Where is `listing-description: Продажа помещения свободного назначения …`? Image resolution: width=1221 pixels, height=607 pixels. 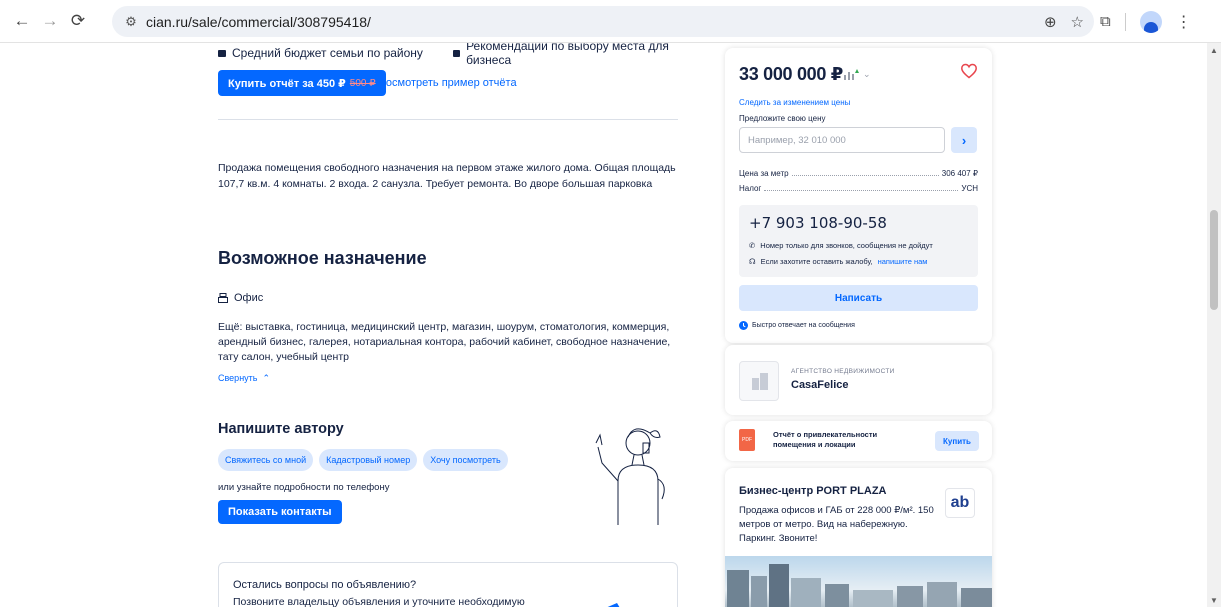 listing-description: Продажа помещения свободного назначения … is located at coordinates (447, 176).